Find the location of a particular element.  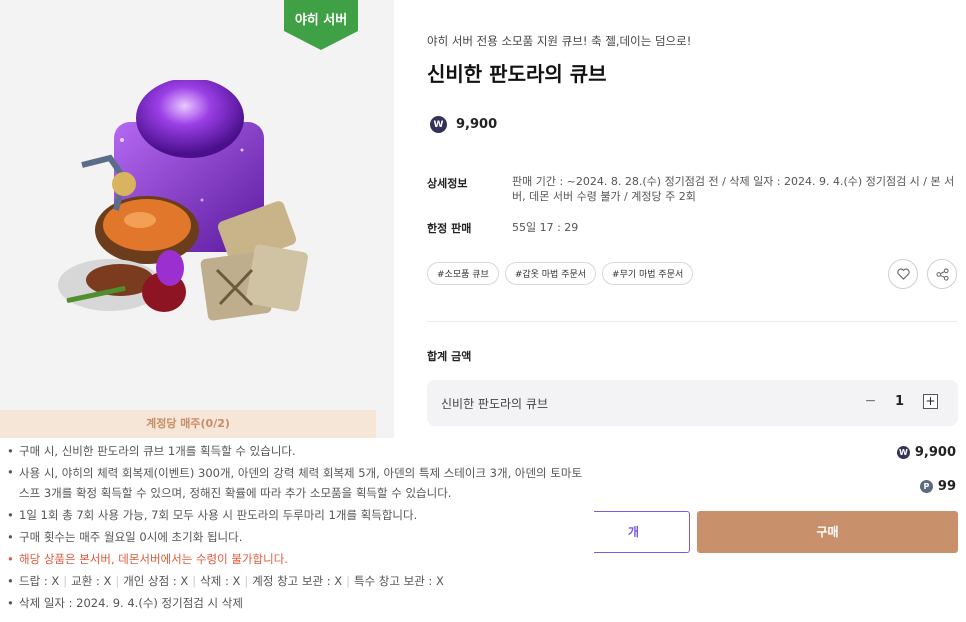

product-price: 9,900 is located at coordinates (477, 124).